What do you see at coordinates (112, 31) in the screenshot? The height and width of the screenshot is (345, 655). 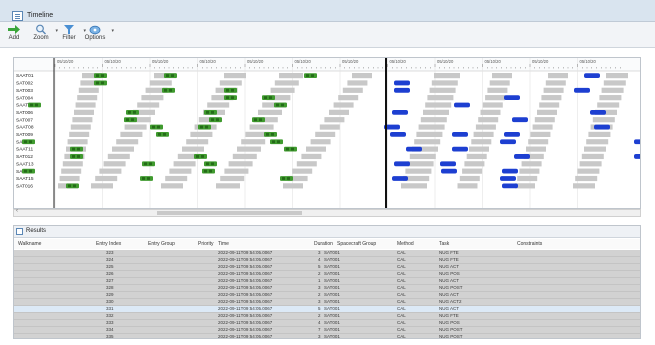 I see `options-dropdown-arrow-icon: ▾` at bounding box center [112, 31].